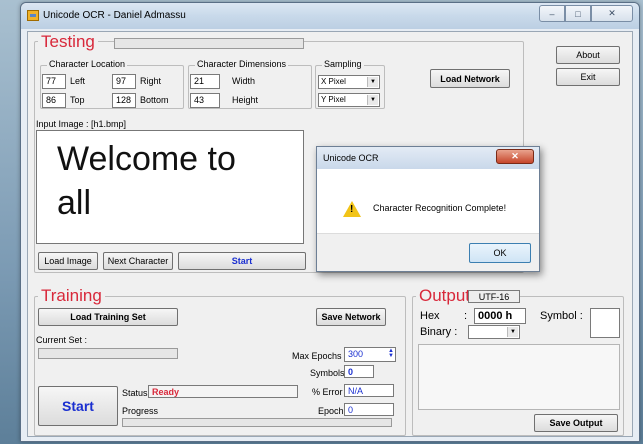 The image size is (643, 444). Describe the element at coordinates (333, 81) in the screenshot. I see `sampling-x-value: X Pixel` at that location.